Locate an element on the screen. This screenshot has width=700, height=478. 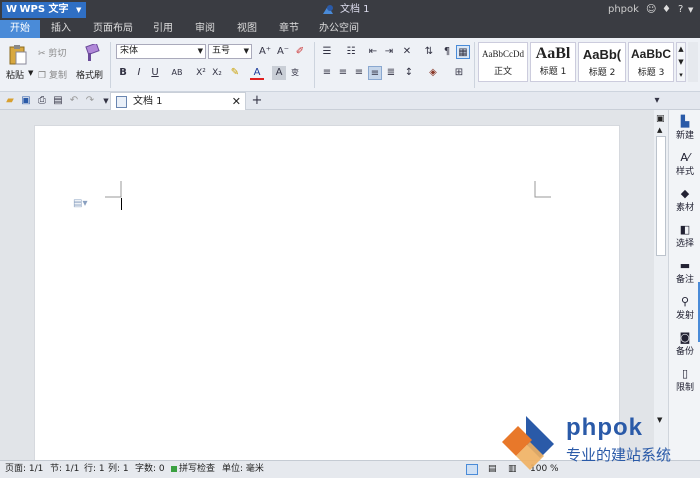
close-icon: ✕ is located at coordinates (236, 101).